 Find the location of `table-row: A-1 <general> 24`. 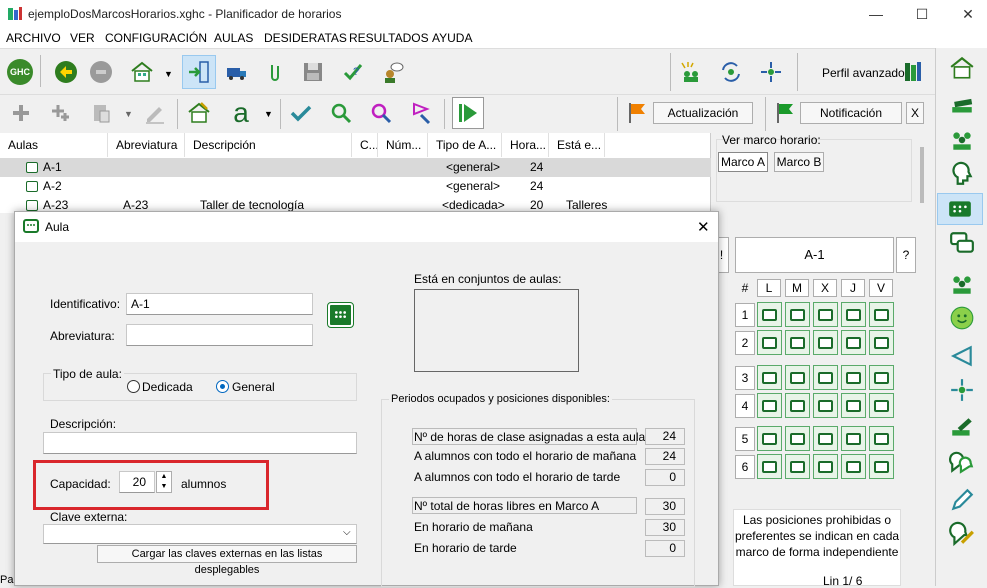

table-row: A-1 <general> 24 is located at coordinates (355, 167).